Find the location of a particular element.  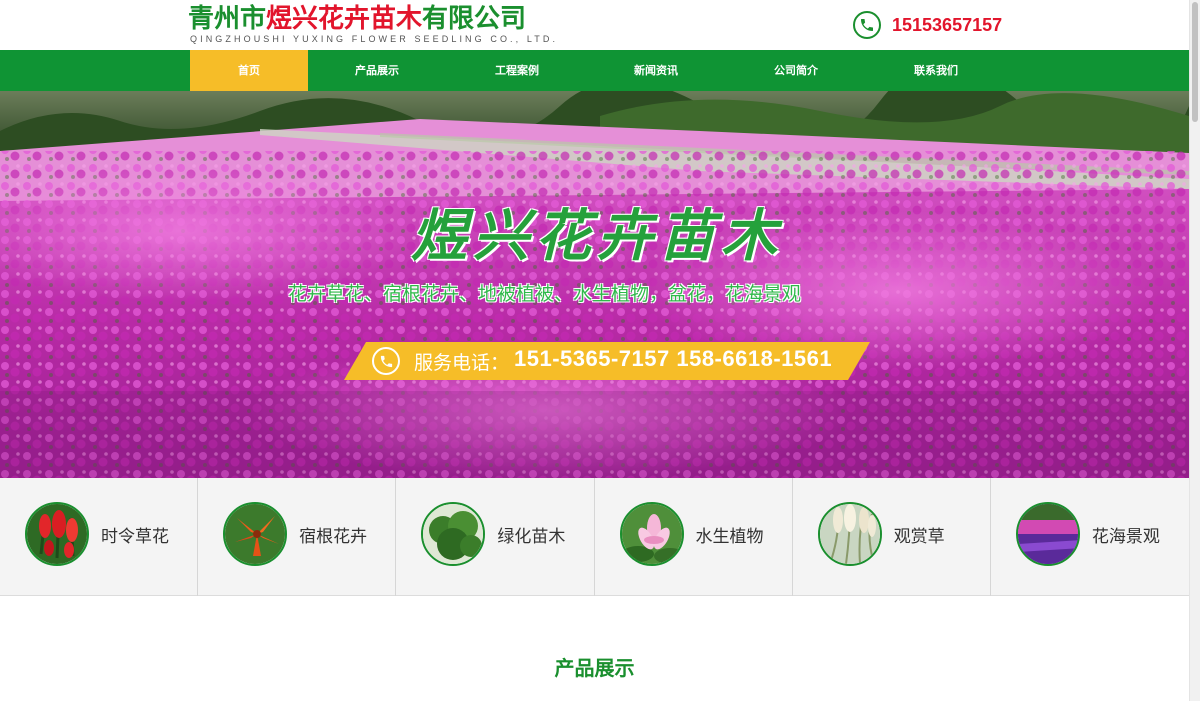

lotus-flower-icon is located at coordinates (651, 534).